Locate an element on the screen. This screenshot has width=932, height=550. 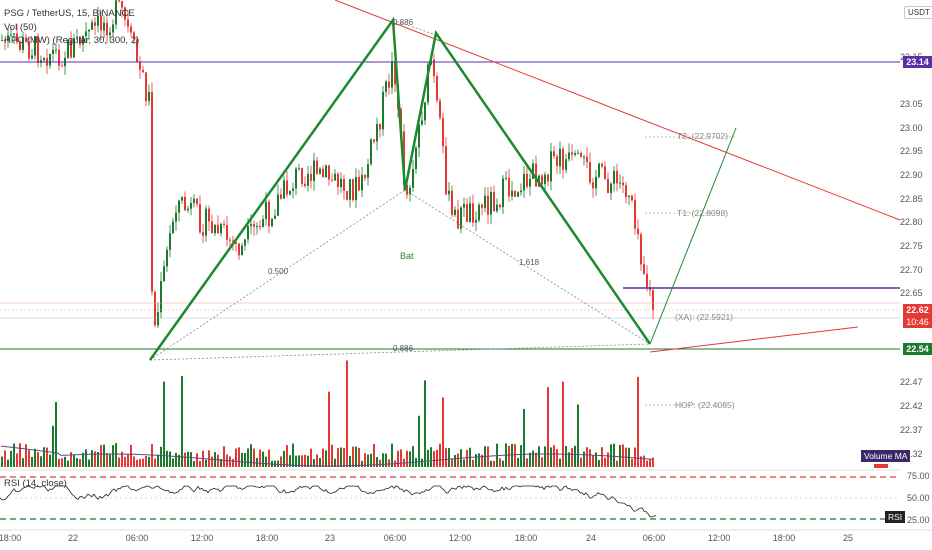
rsi-indicator-label: RSI (14, close) is located at coordinates (35, 483).